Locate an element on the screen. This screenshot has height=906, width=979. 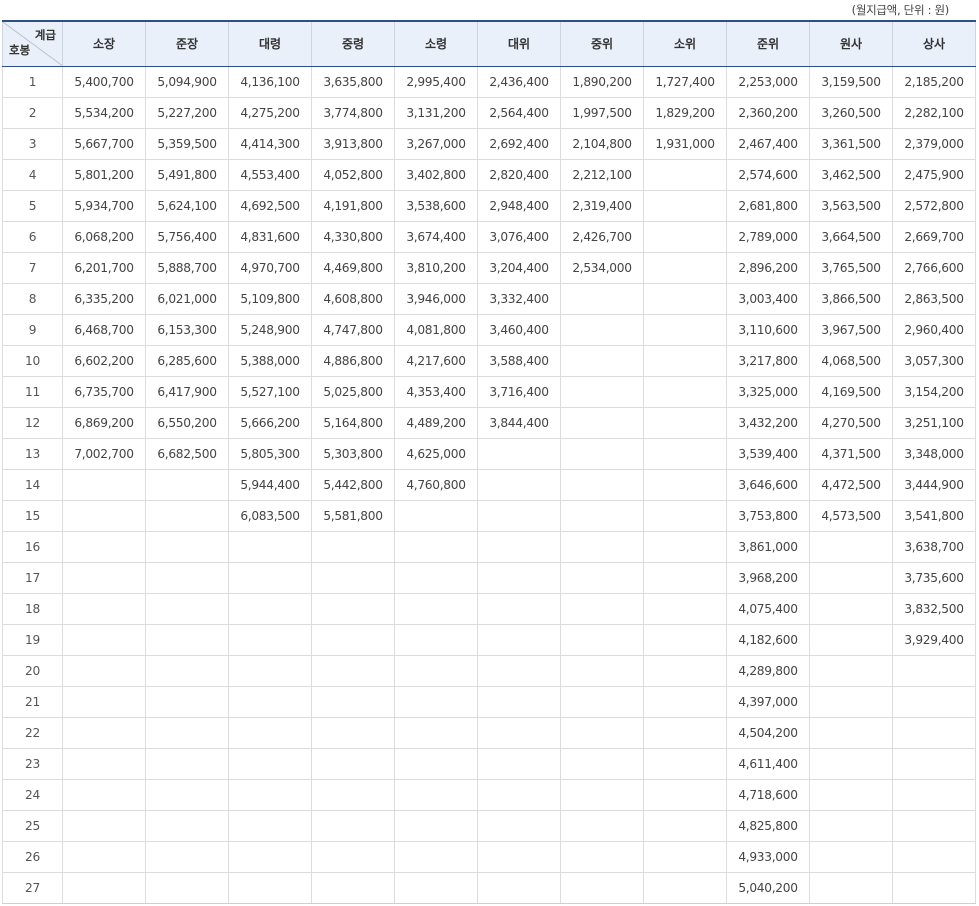
salary-cell: 4,573,500 is located at coordinates (851, 515).